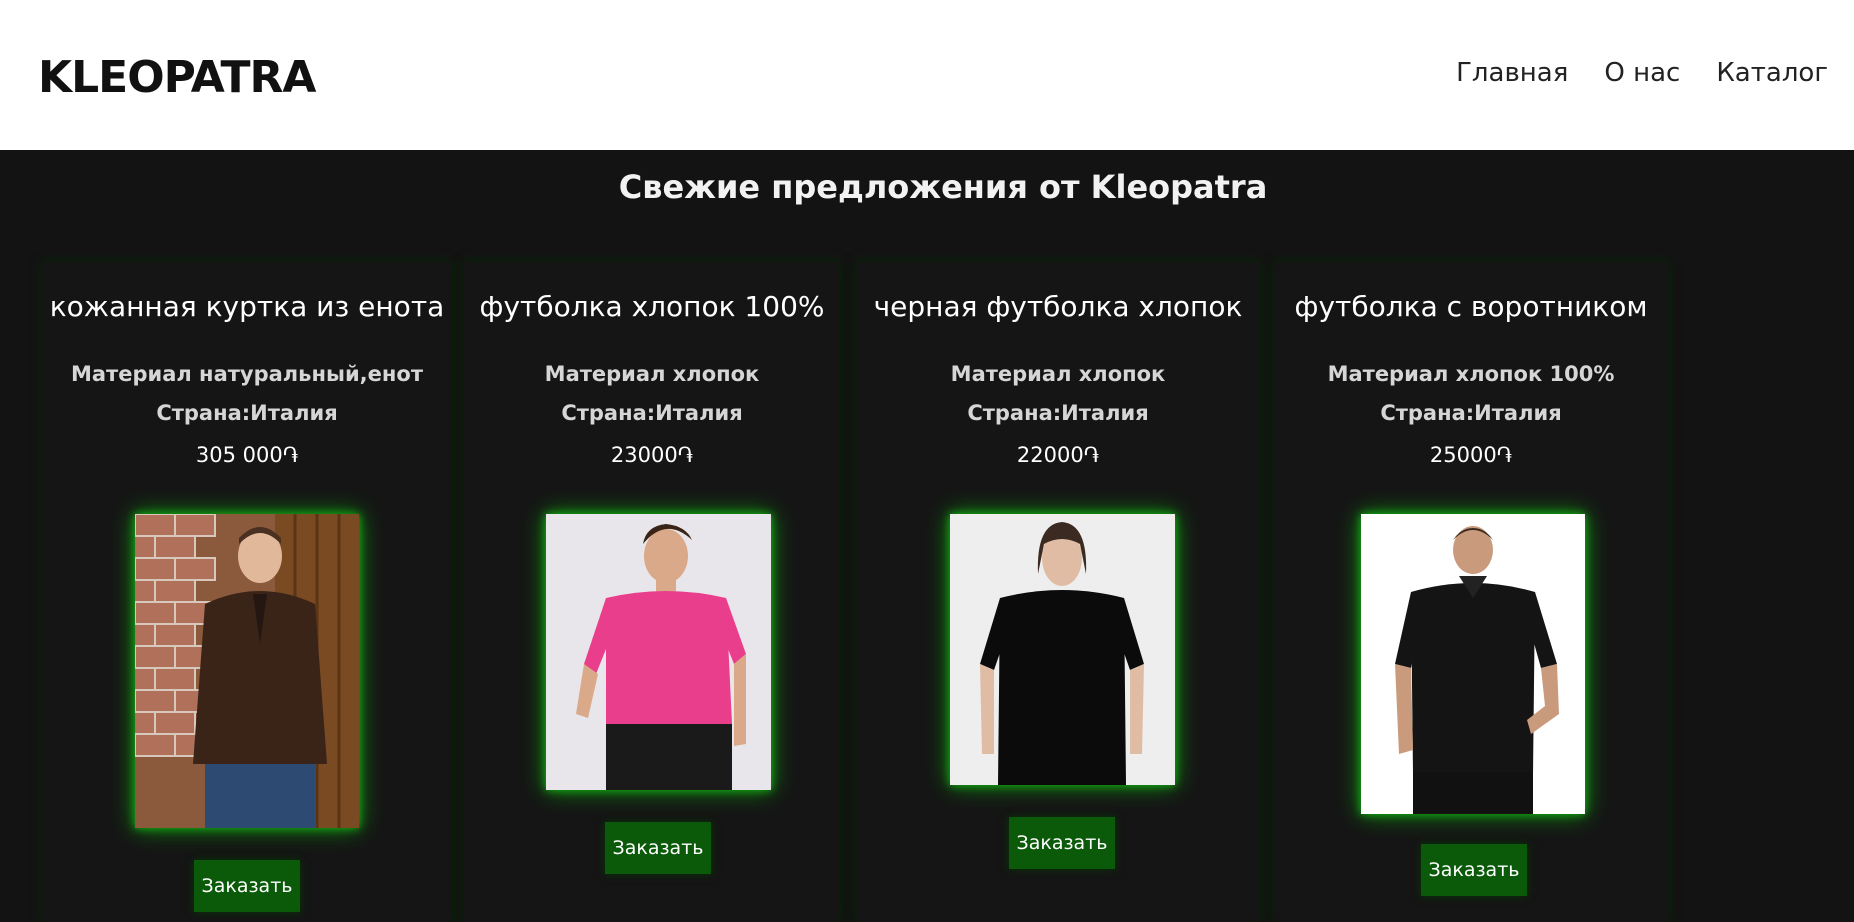 The width and height of the screenshot is (1854, 922). What do you see at coordinates (1058, 306) in the screenshot?
I see `product-name: черная футболка хлопок` at bounding box center [1058, 306].